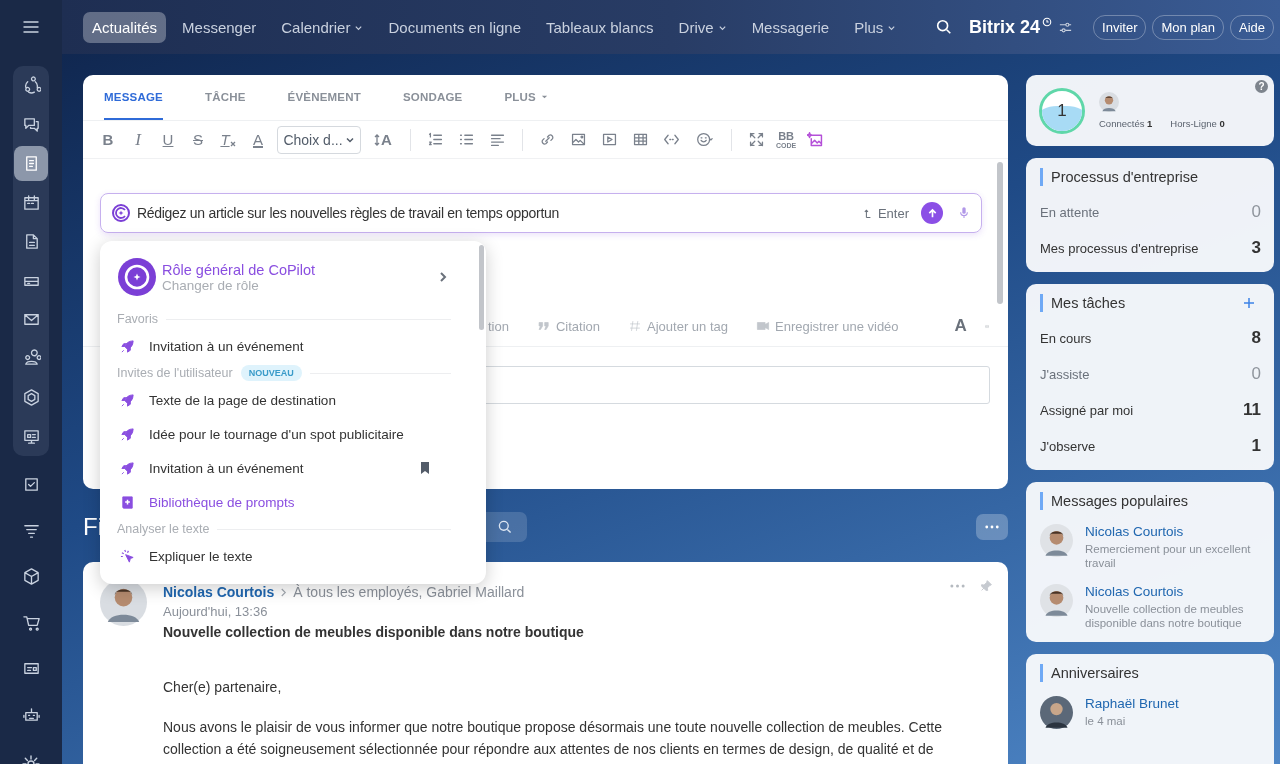 This screenshot has height=764, width=1280. Describe the element at coordinates (1106, 721) in the screenshot. I see `birthday-date: le 4 mai` at that location.